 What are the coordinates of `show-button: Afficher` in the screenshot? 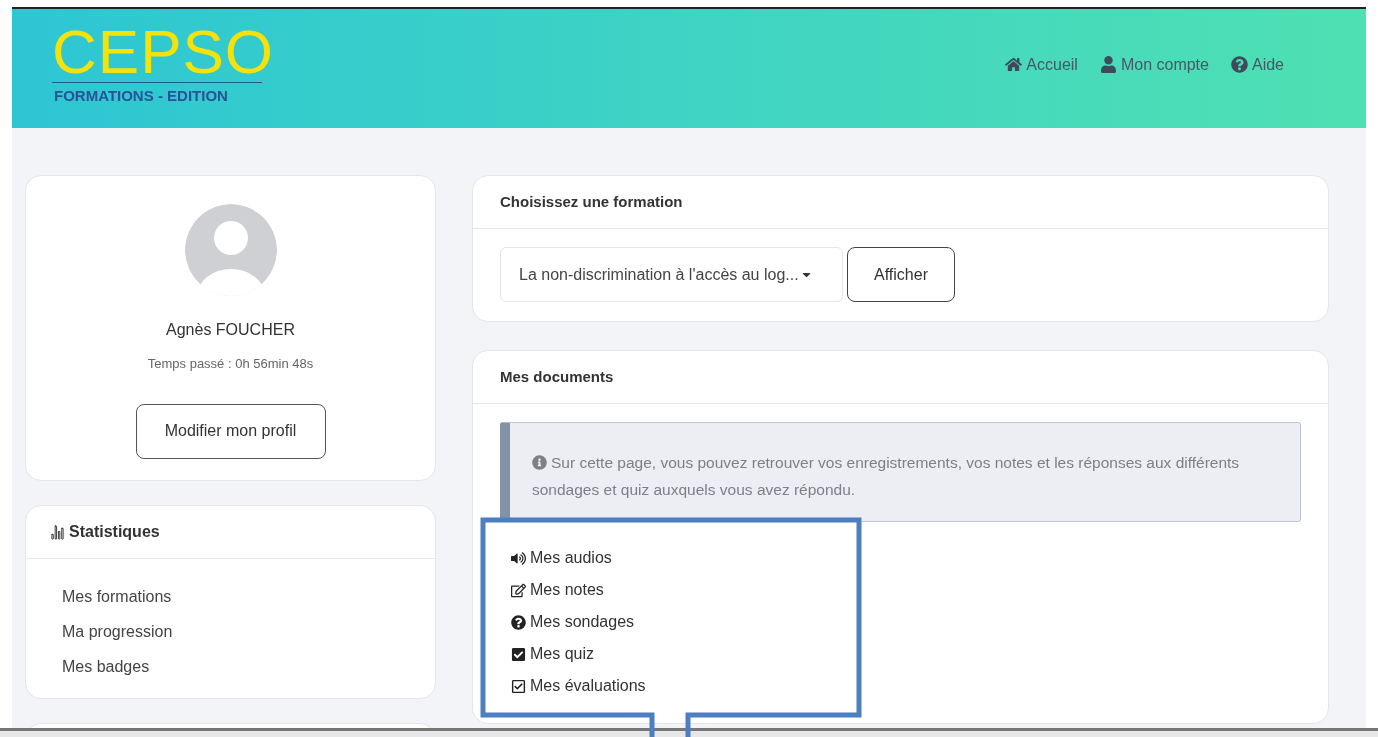 It's located at (901, 274).